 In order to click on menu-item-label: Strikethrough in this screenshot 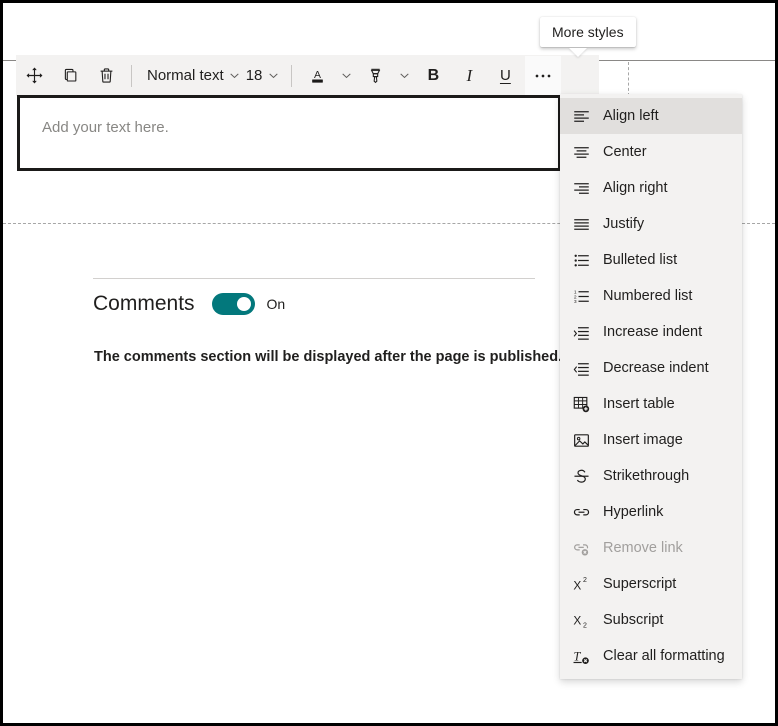, I will do `click(646, 476)`.